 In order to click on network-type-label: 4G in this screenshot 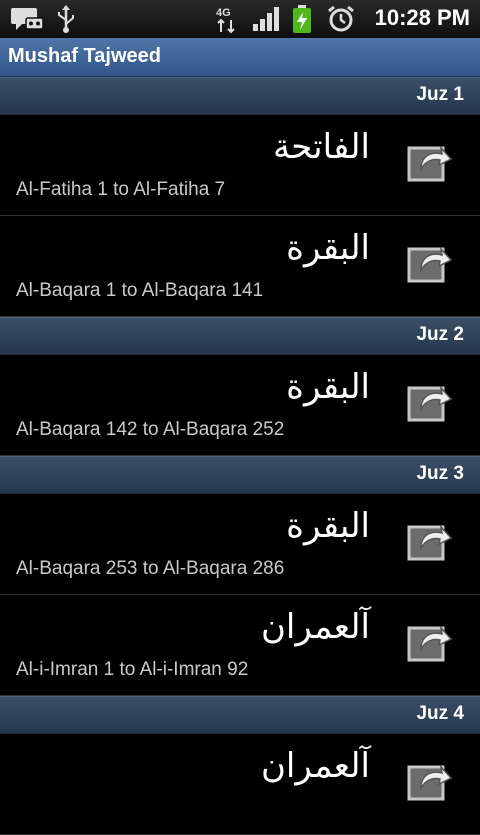, I will do `click(223, 13)`.